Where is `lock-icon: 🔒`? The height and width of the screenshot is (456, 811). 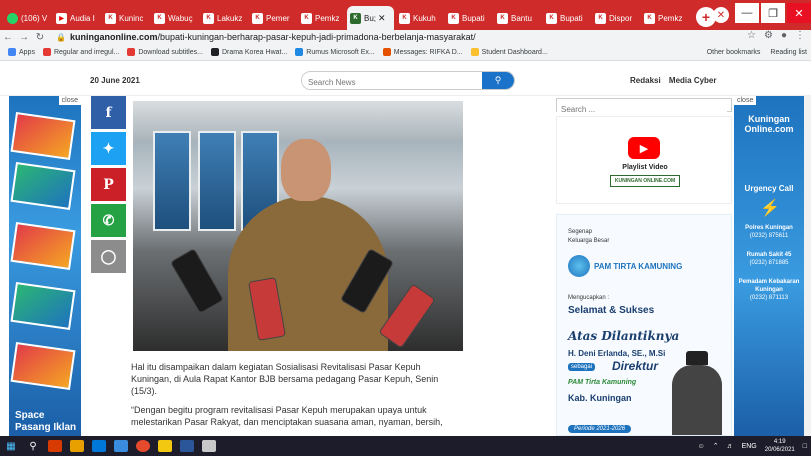
lock-icon: 🔒 is located at coordinates (61, 37).